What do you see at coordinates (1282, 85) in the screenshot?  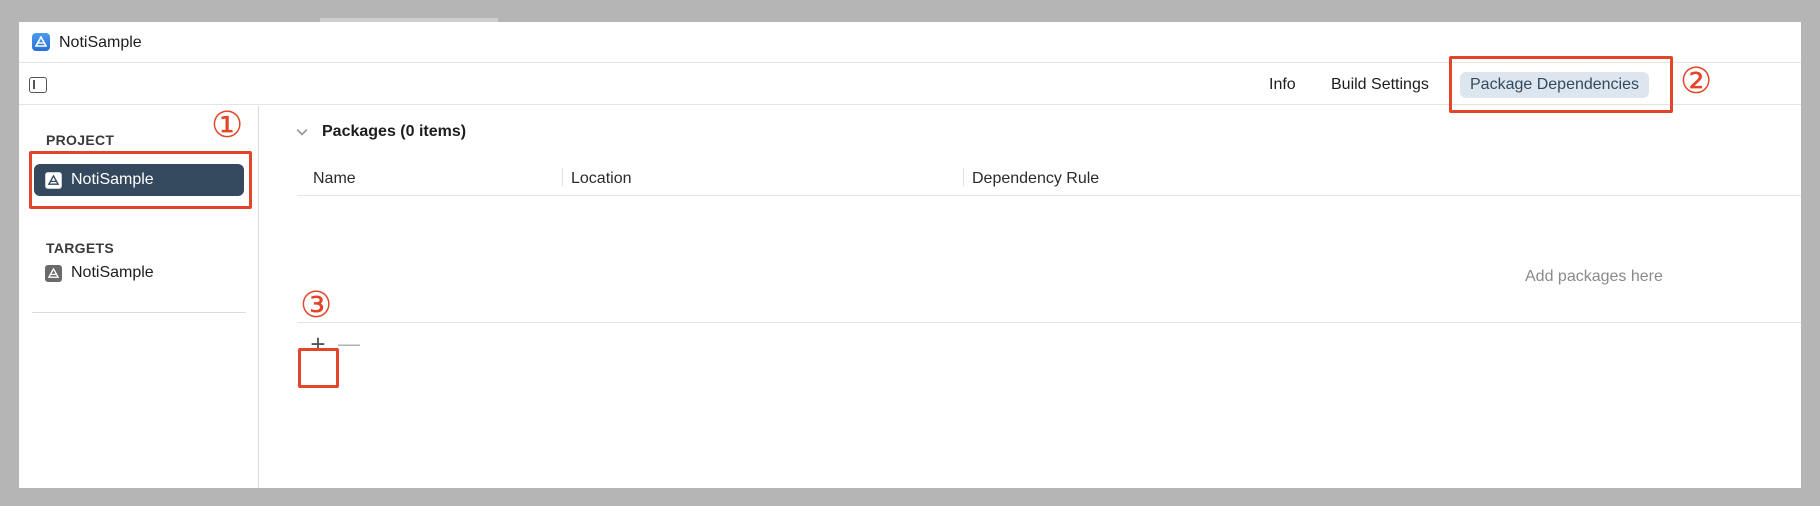 I see `tab-info: Info` at bounding box center [1282, 85].